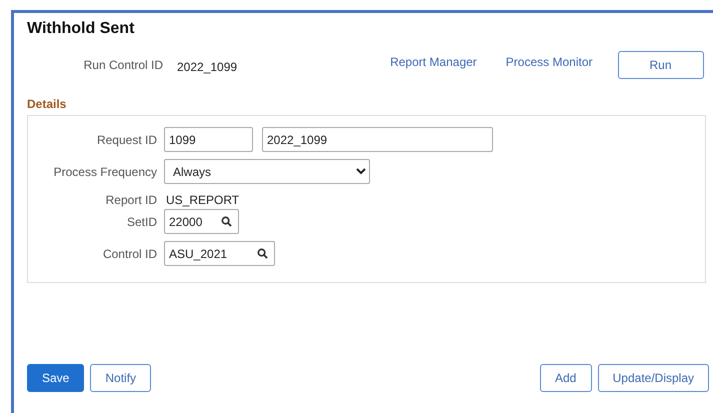  What do you see at coordinates (121, 378) in the screenshot?
I see `action-button: Notify` at bounding box center [121, 378].